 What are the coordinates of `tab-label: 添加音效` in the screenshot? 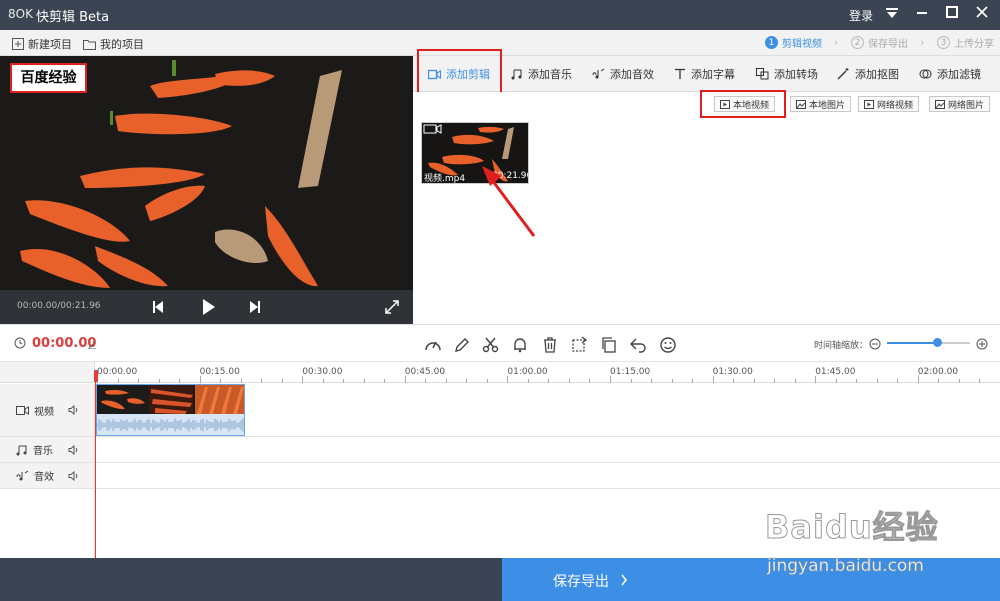 It's located at (632, 74).